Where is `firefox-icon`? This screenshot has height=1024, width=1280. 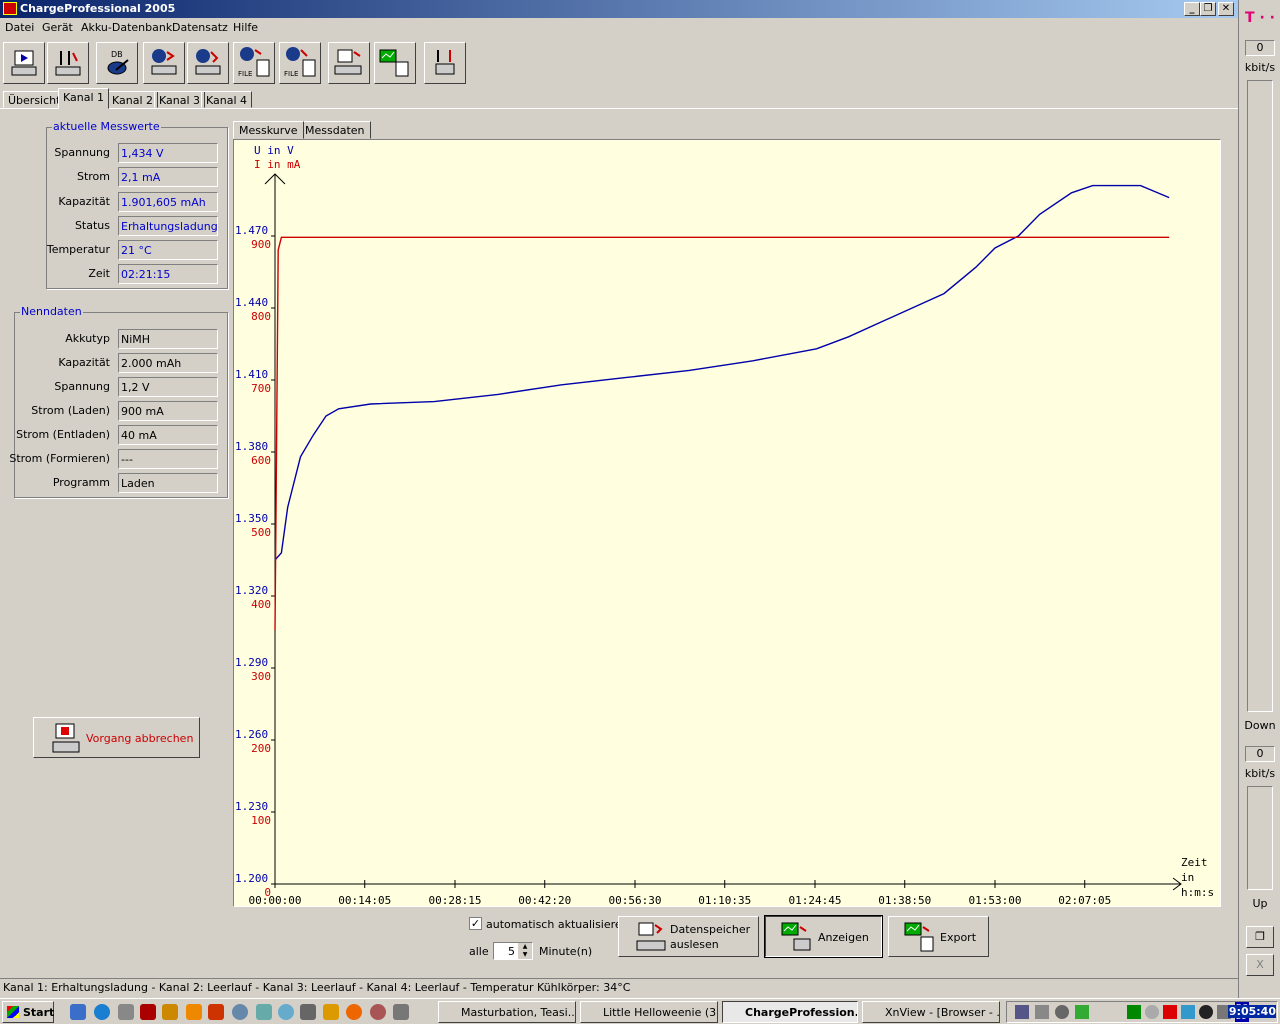 firefox-icon is located at coordinates (354, 1012).